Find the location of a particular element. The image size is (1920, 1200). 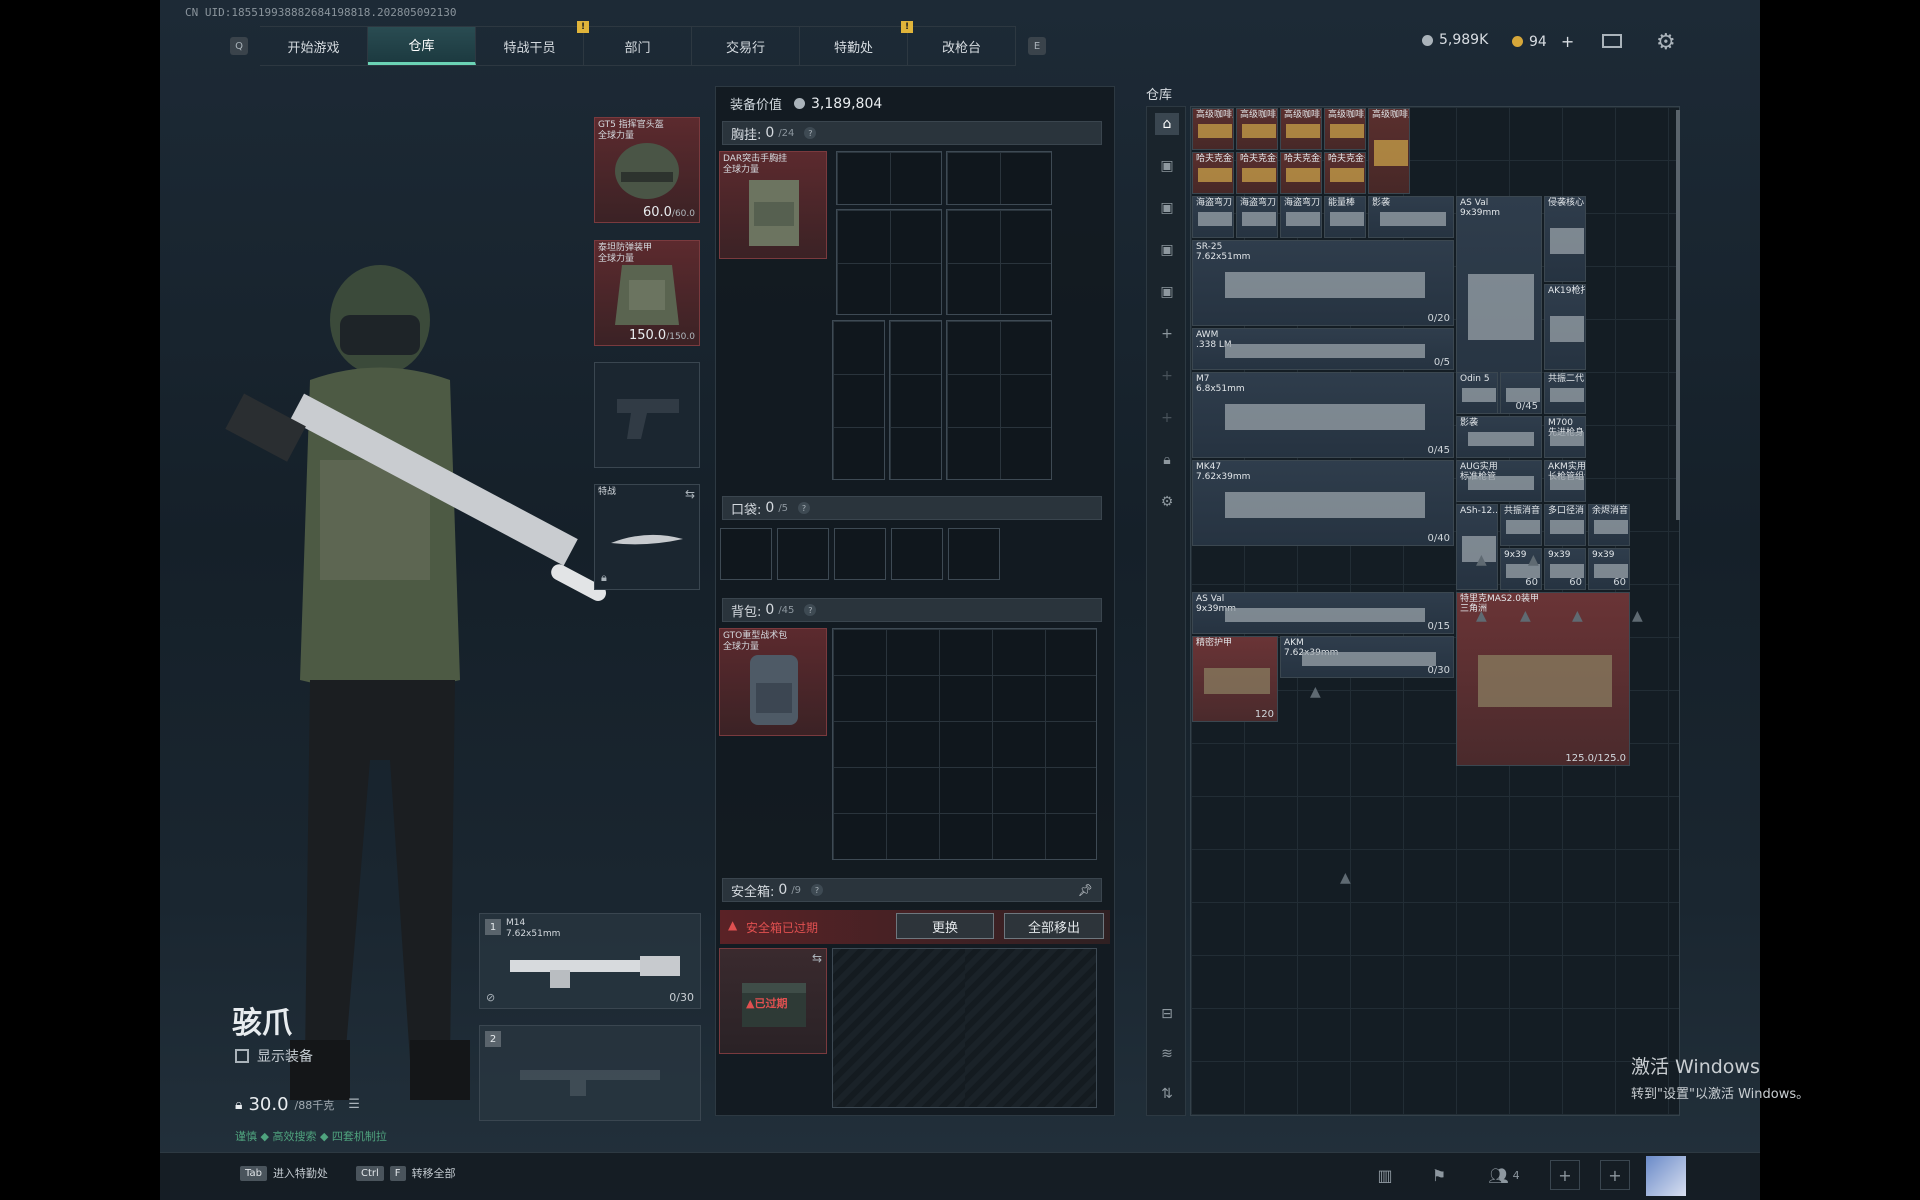

tab-4: 交易行 is located at coordinates (746, 46).